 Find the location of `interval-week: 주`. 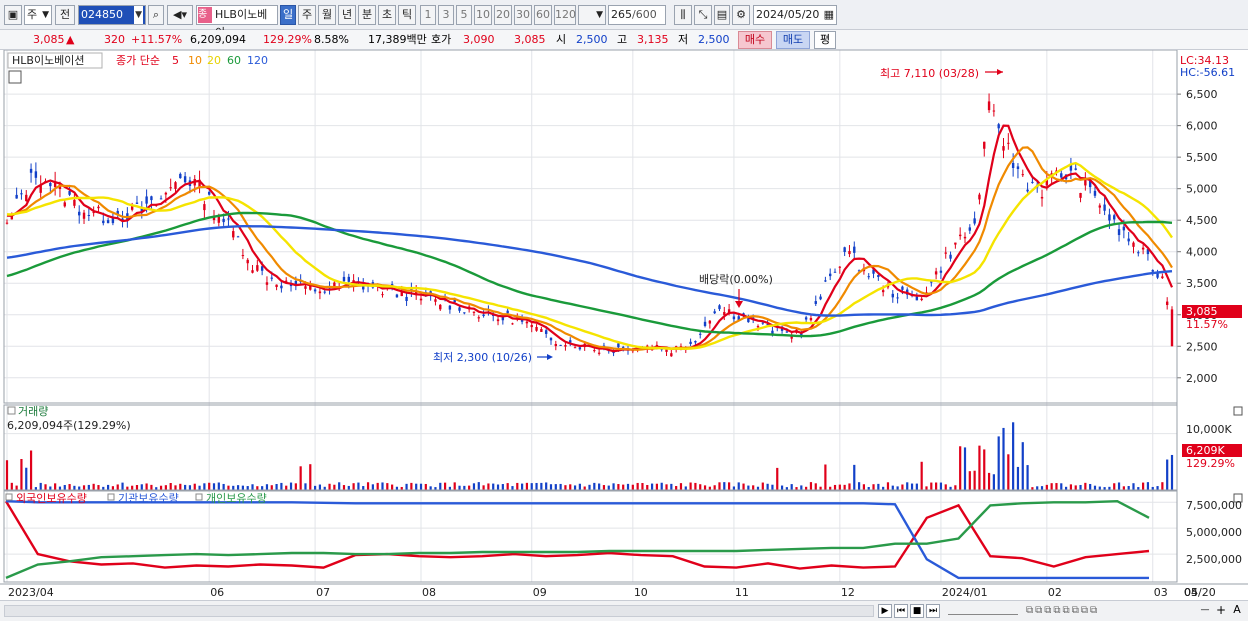

interval-week: 주 is located at coordinates (307, 15).